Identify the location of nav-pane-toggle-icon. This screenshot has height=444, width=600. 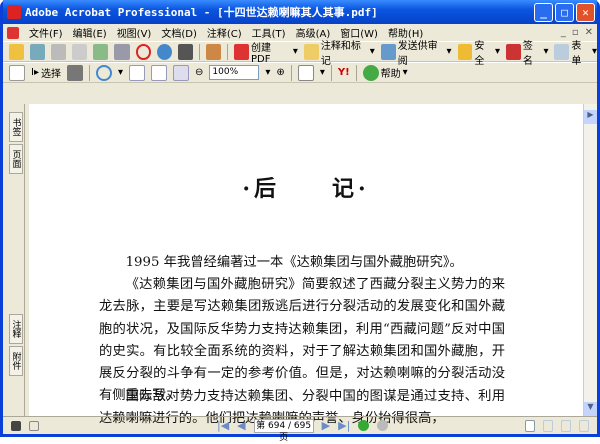
(16, 425).